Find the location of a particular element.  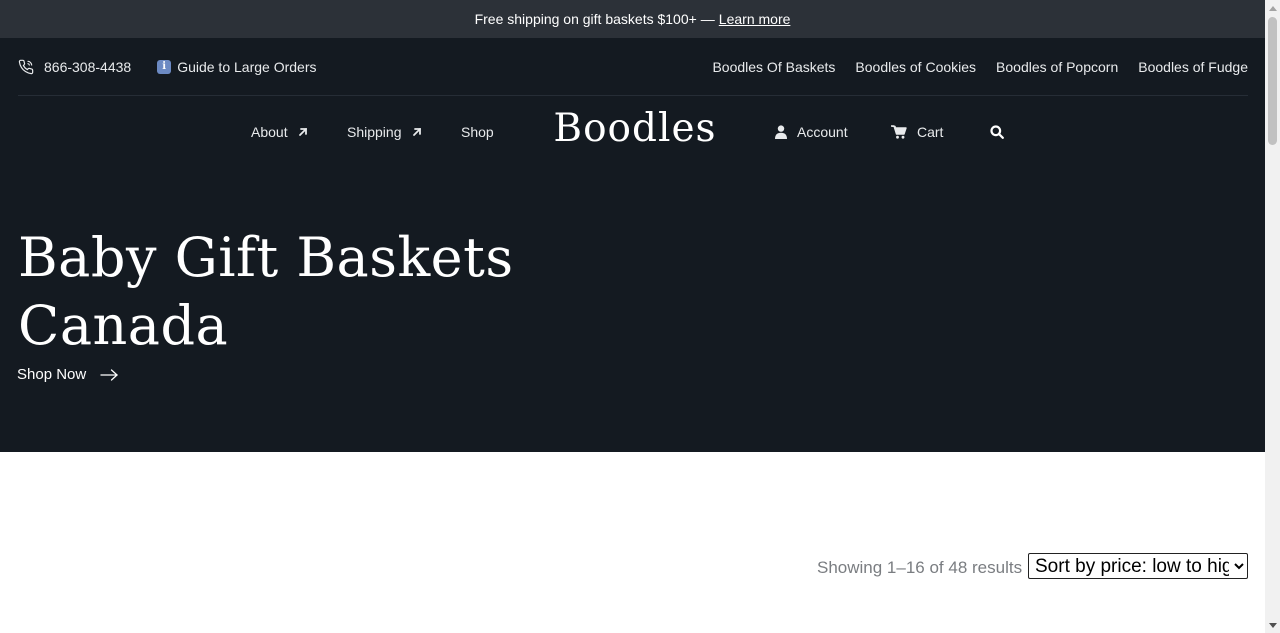

nav-shop-label: Shop is located at coordinates (477, 132).